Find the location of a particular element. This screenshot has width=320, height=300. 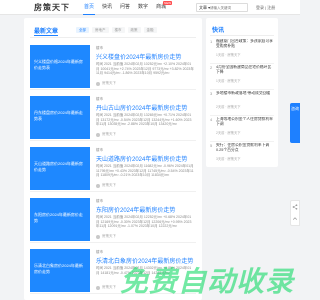

tab-all: 全部 is located at coordinates (82, 30).